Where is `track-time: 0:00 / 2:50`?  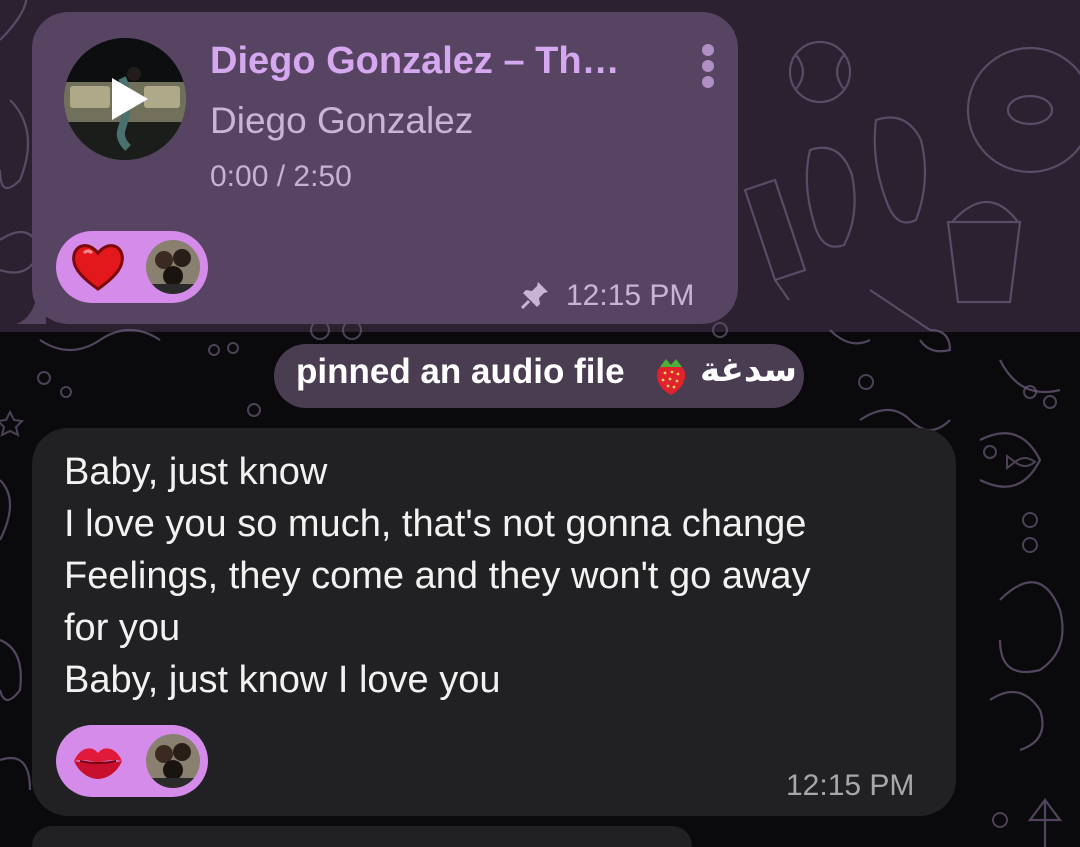
track-time: 0:00 / 2:50 is located at coordinates (281, 176).